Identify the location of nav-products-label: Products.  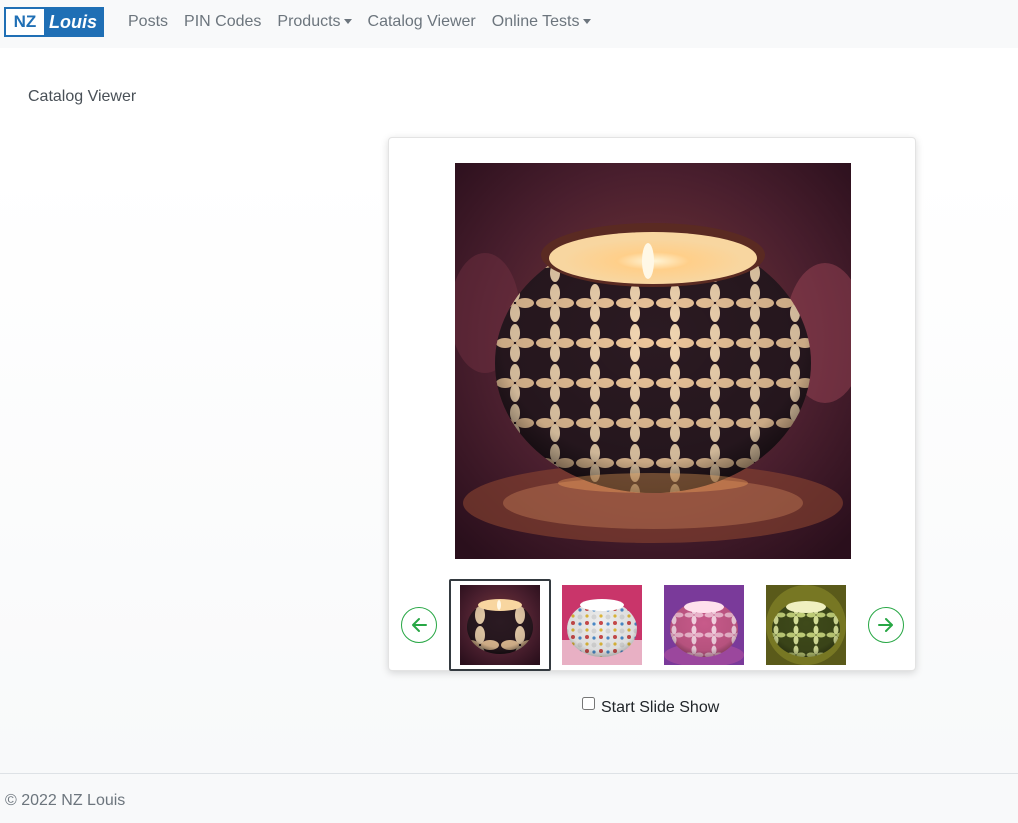
(309, 21).